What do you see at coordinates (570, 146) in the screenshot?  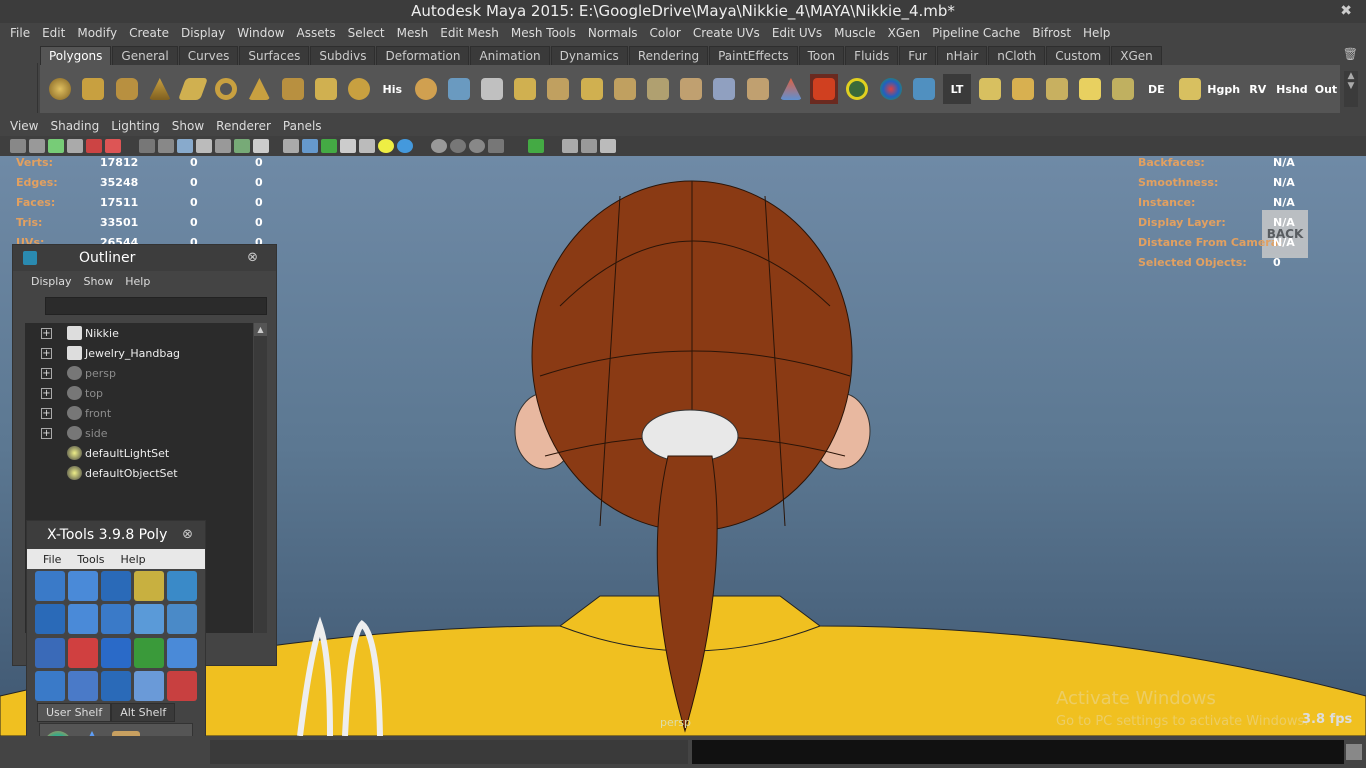 I see `hud-toggle-icon` at bounding box center [570, 146].